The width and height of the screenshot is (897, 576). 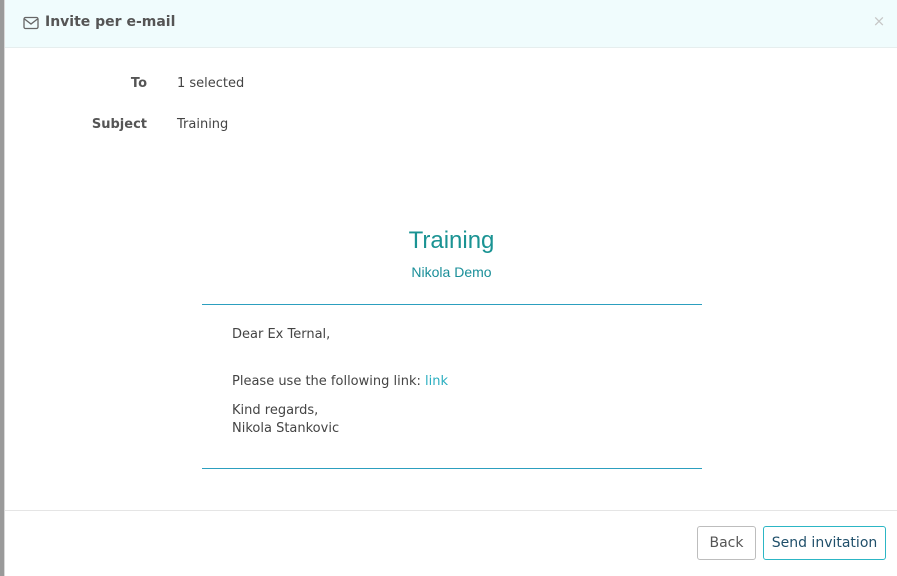 What do you see at coordinates (436, 381) in the screenshot?
I see `email-link: link` at bounding box center [436, 381].